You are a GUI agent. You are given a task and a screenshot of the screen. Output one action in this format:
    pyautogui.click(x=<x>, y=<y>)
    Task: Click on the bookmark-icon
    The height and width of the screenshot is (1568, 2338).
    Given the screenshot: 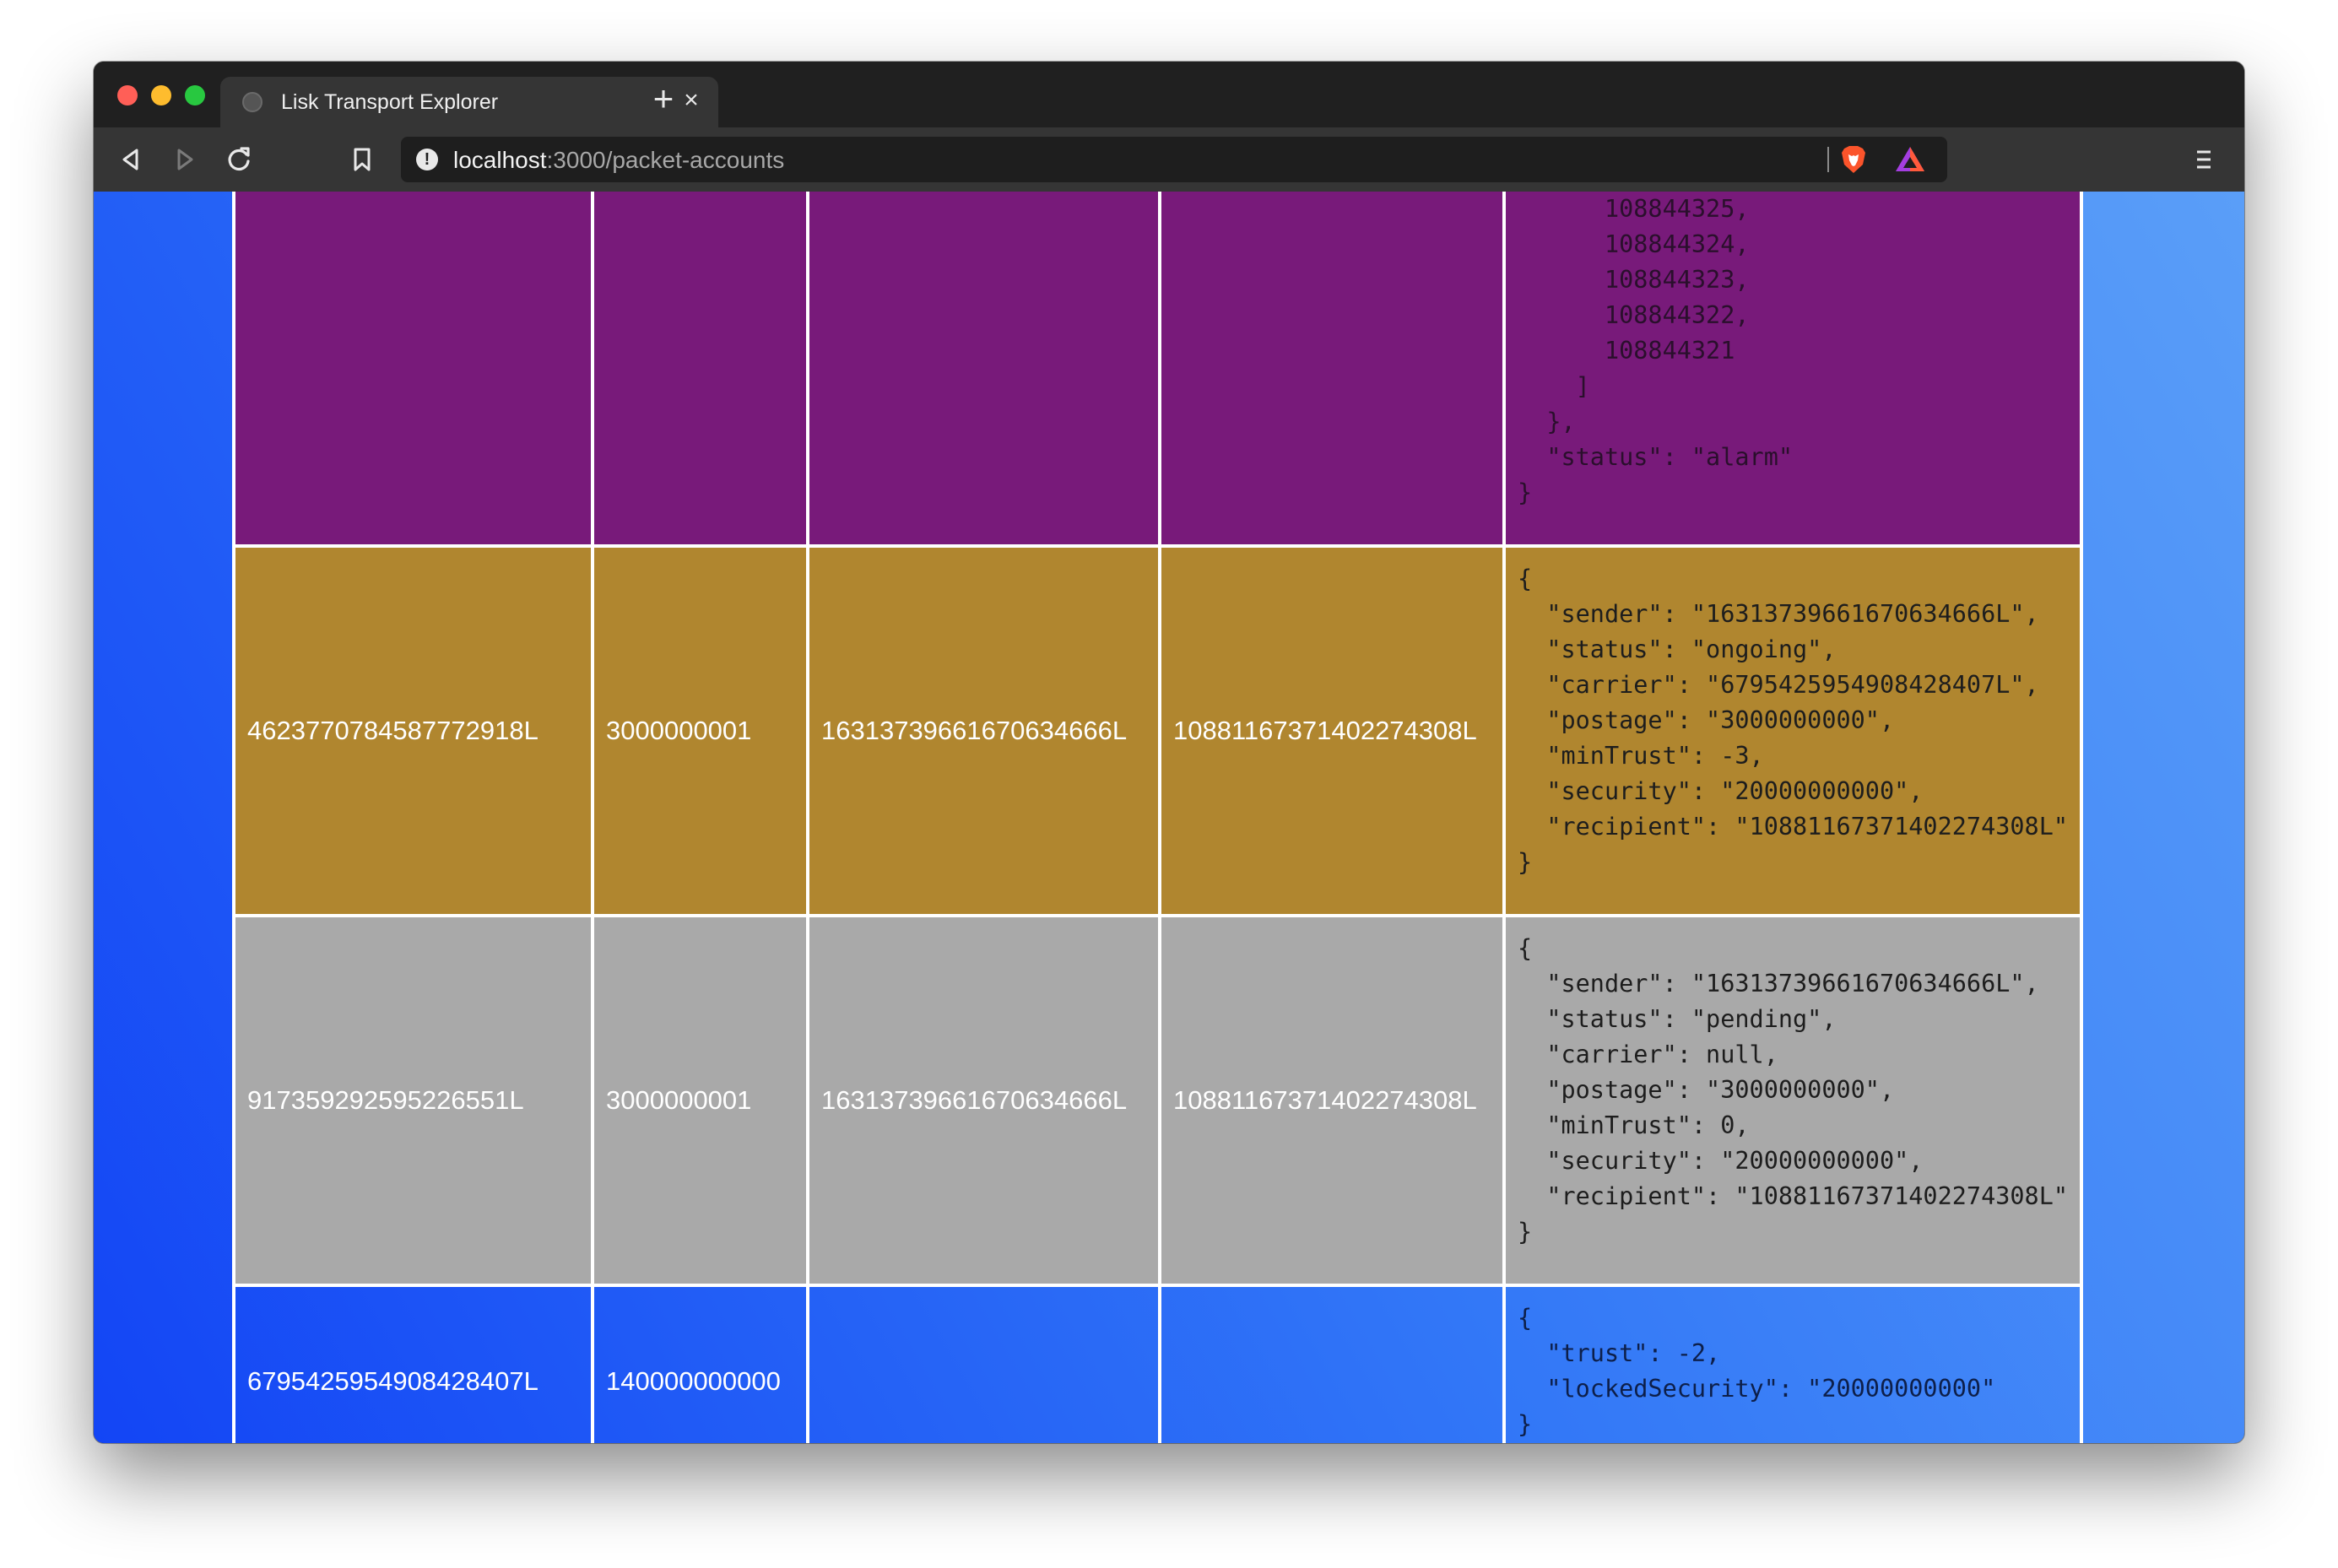 What is the action you would take?
    pyautogui.click(x=362, y=159)
    